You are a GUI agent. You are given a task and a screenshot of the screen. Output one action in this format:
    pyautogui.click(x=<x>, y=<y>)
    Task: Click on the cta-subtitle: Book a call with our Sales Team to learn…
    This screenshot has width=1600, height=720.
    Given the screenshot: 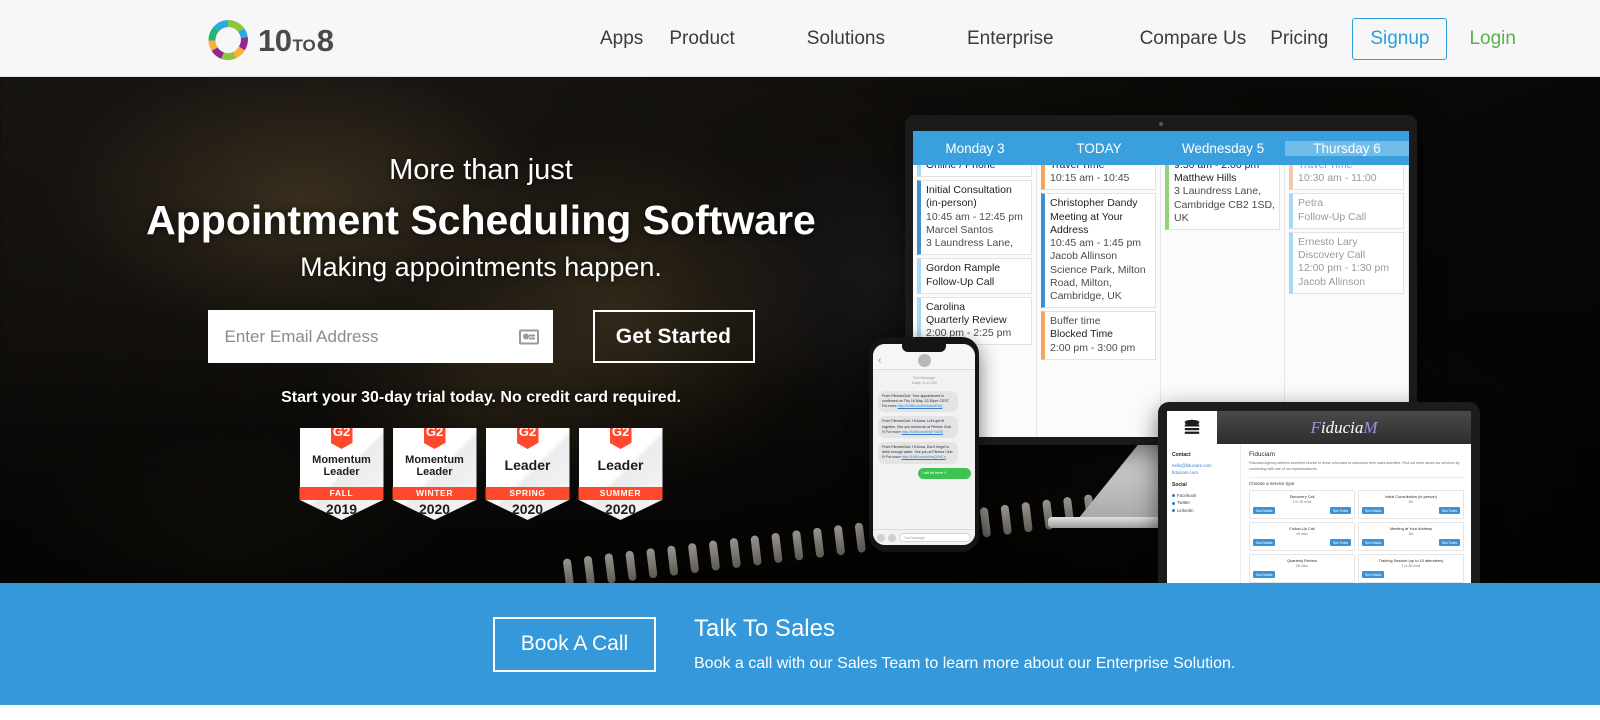 What is the action you would take?
    pyautogui.click(x=965, y=663)
    